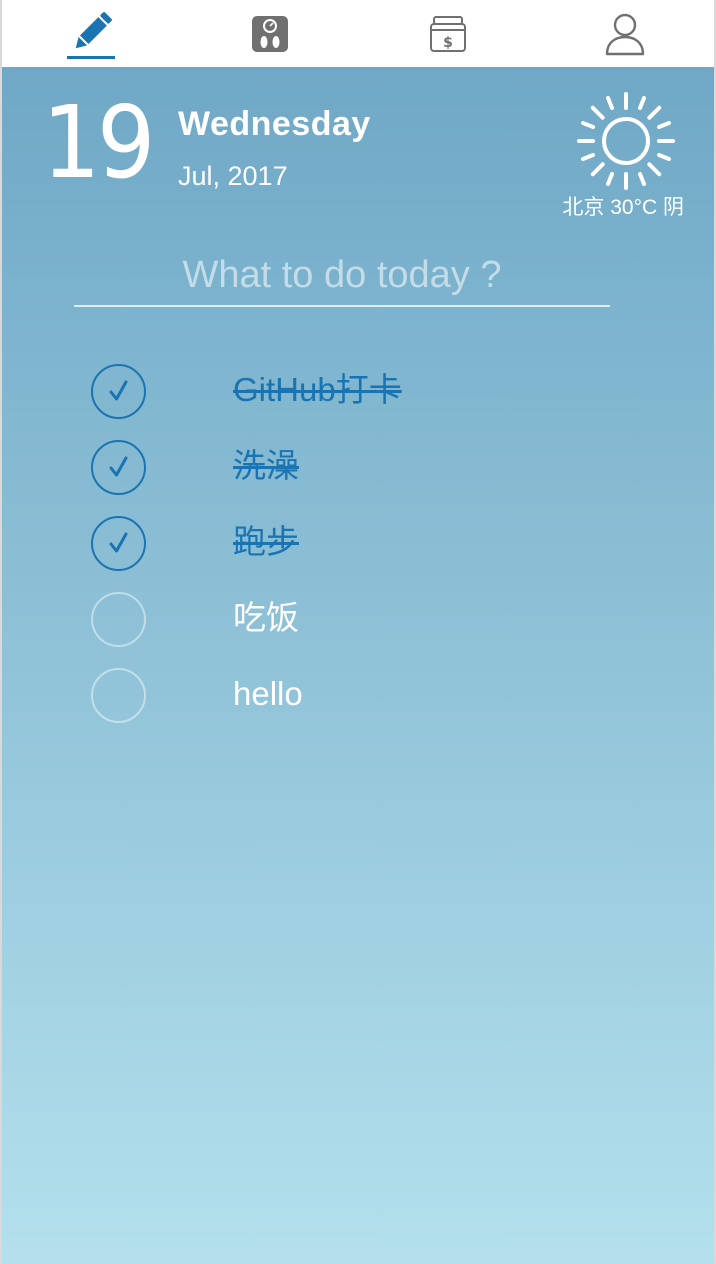 Image resolution: width=716 pixels, height=1264 pixels. I want to click on todo-item: GitHub打卡, so click(358, 392).